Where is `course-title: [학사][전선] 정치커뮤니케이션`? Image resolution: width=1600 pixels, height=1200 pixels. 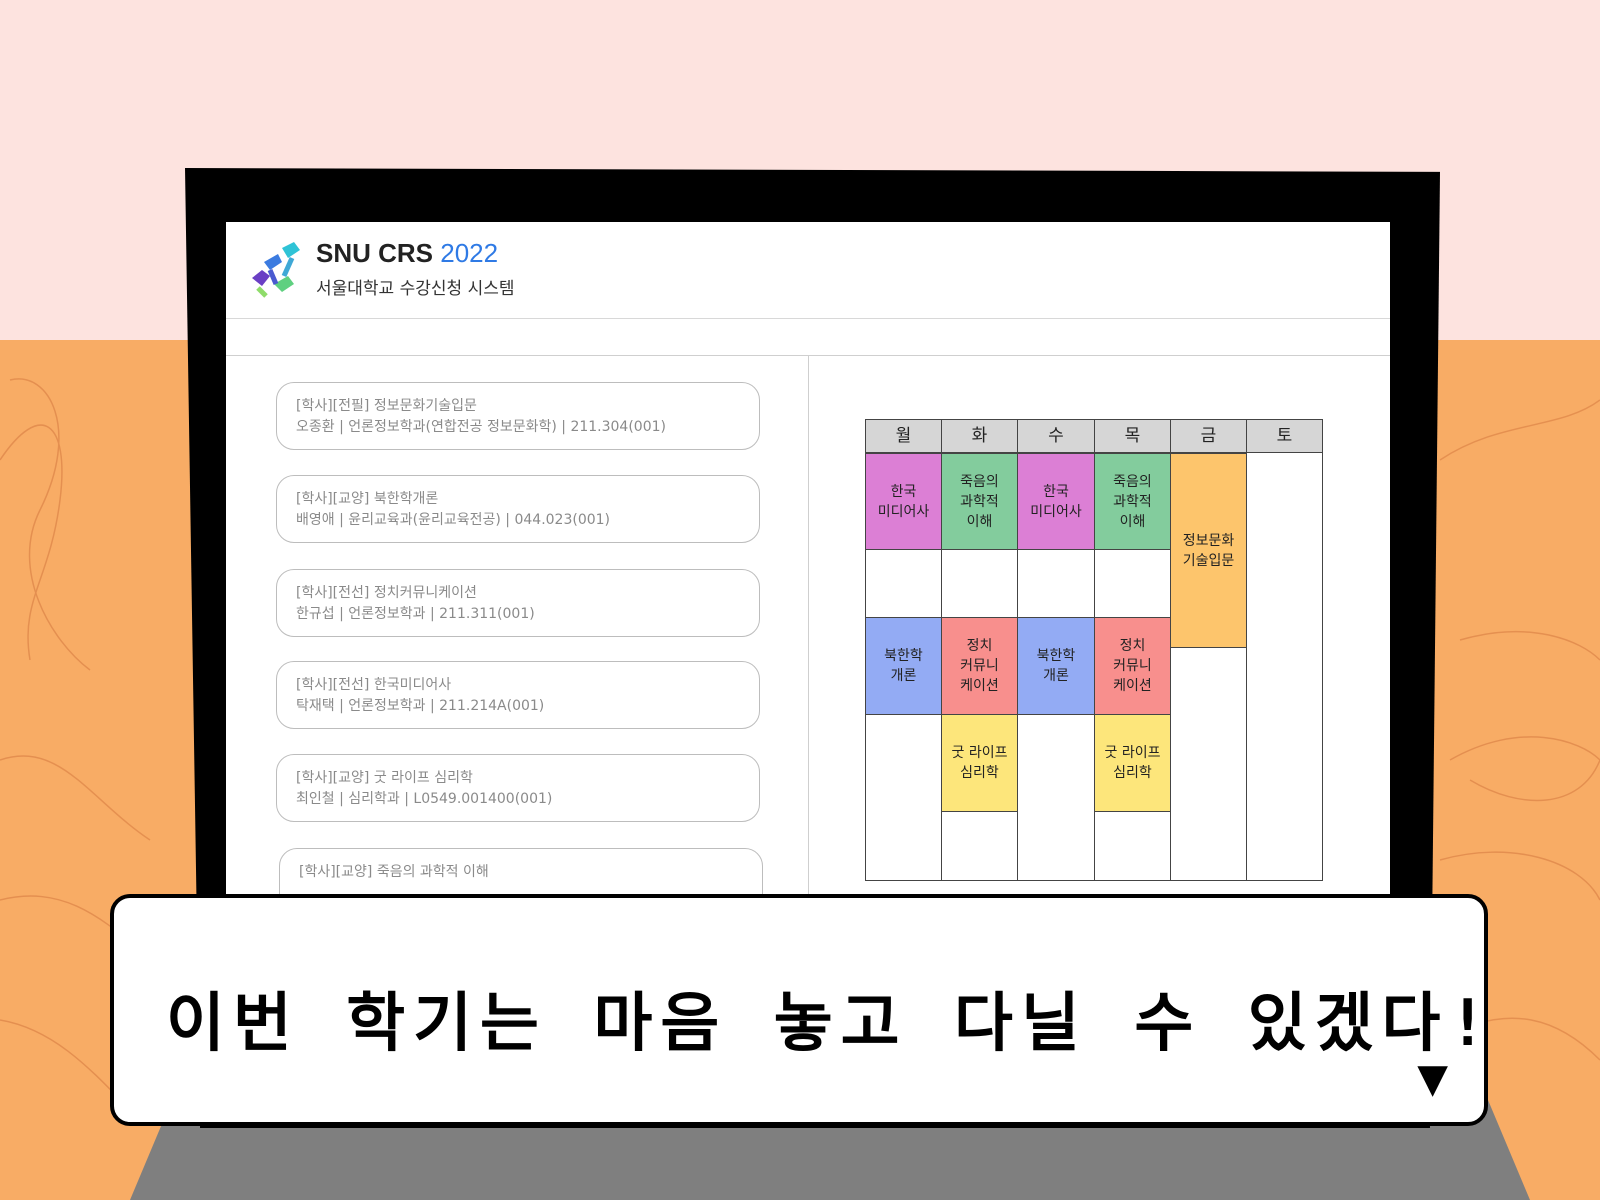 course-title: [학사][전선] 정치커뮤니케이션 is located at coordinates (386, 593).